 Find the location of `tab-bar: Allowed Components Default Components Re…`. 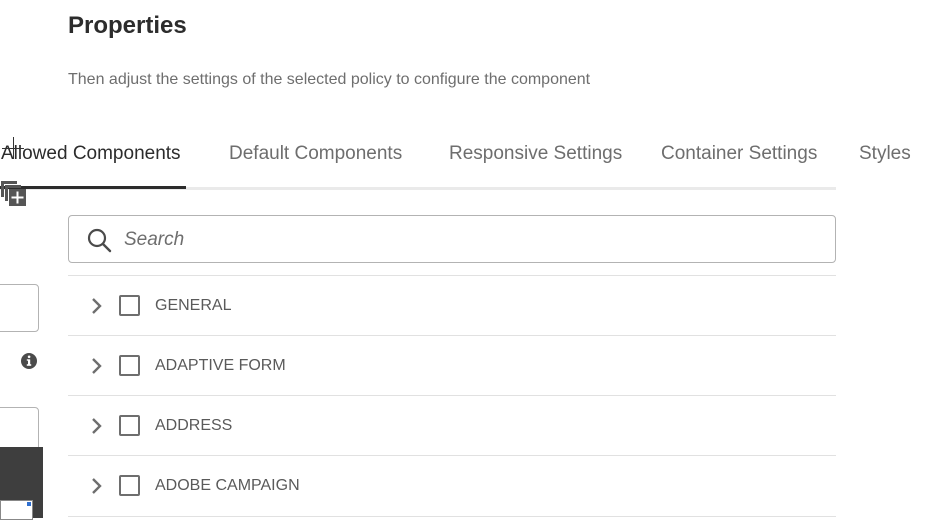

tab-bar: Allowed Components Default Components Re… is located at coordinates (466, 165).